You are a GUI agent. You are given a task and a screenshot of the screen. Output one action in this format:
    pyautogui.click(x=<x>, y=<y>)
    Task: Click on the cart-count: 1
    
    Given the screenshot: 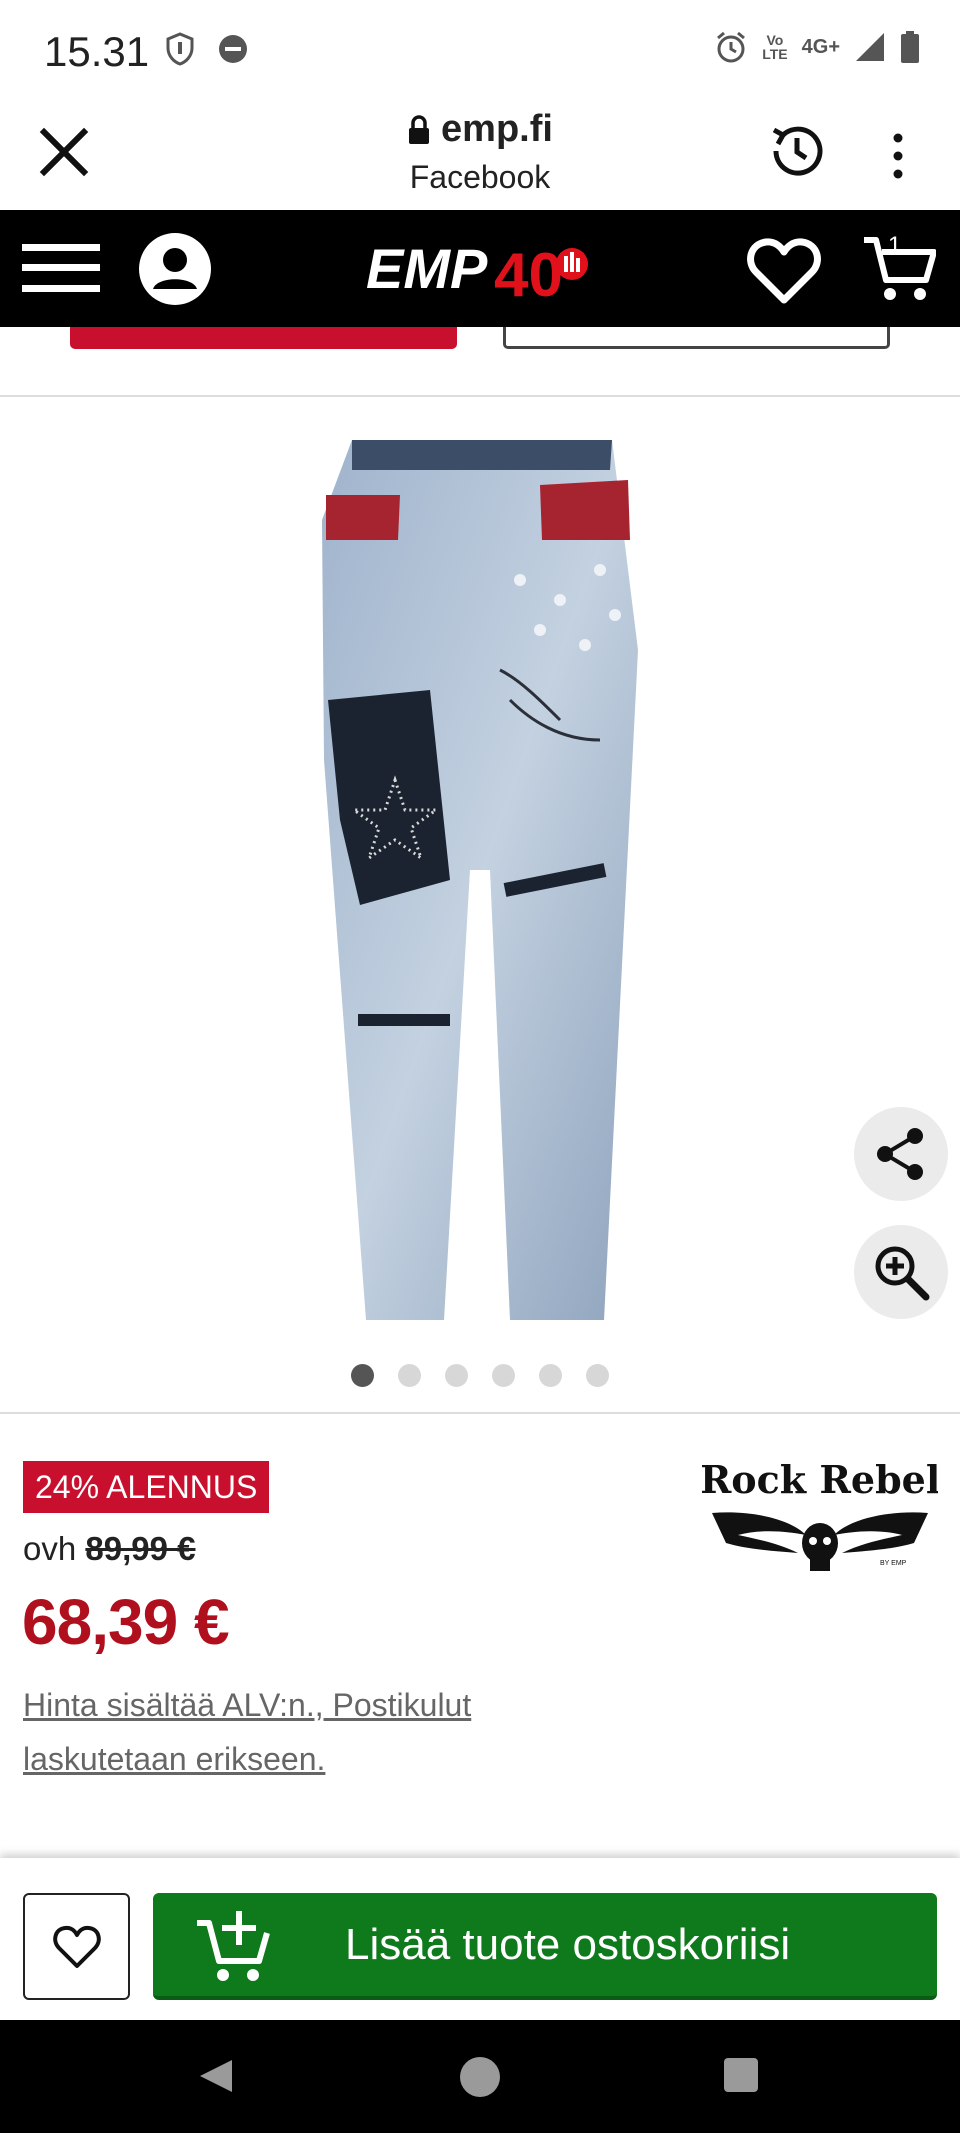 What is the action you would take?
    pyautogui.click(x=895, y=245)
    